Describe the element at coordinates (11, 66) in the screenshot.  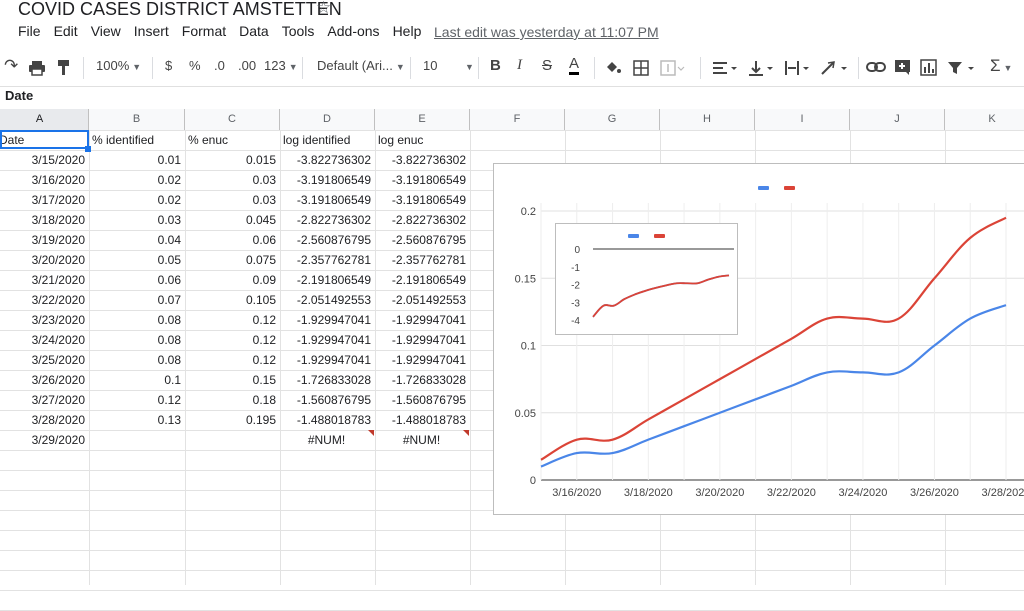
I see `redo-icon: ↷` at that location.